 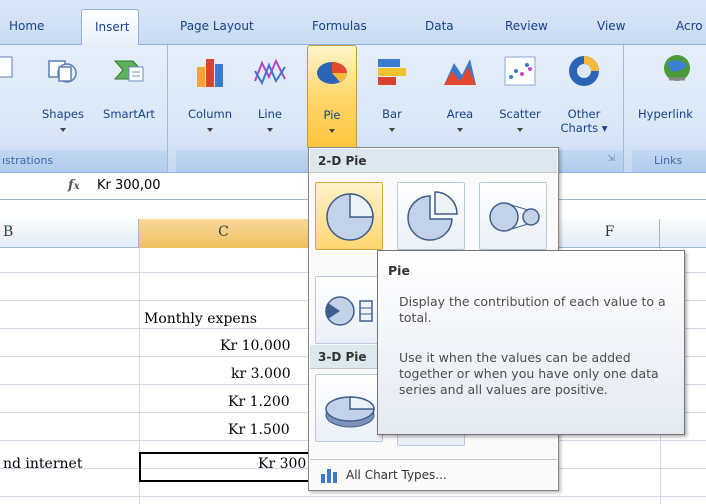 I want to click on bar-label: Bar, so click(x=392, y=114).